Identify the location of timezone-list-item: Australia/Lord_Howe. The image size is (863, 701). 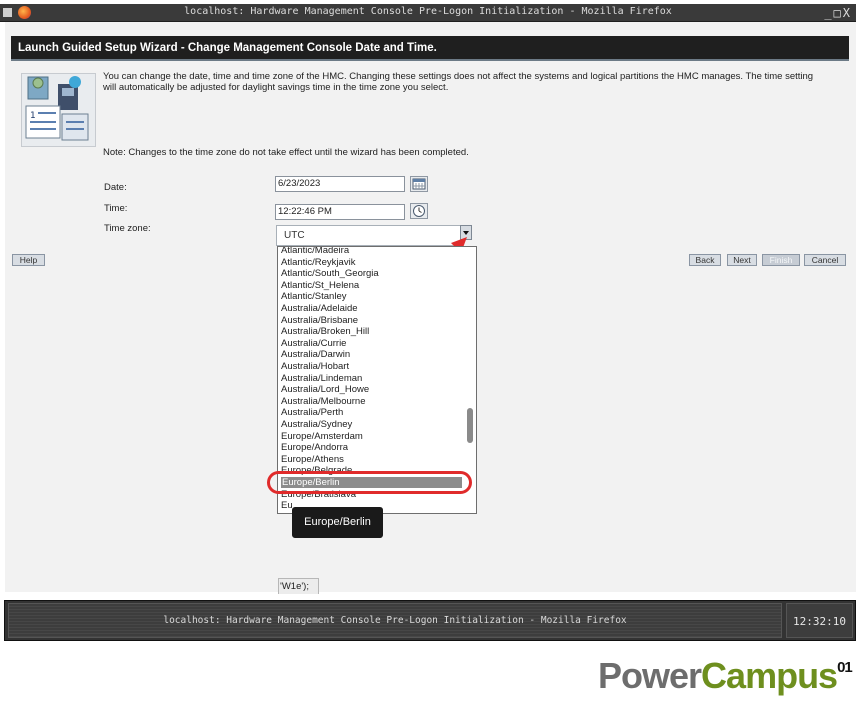
(325, 389).